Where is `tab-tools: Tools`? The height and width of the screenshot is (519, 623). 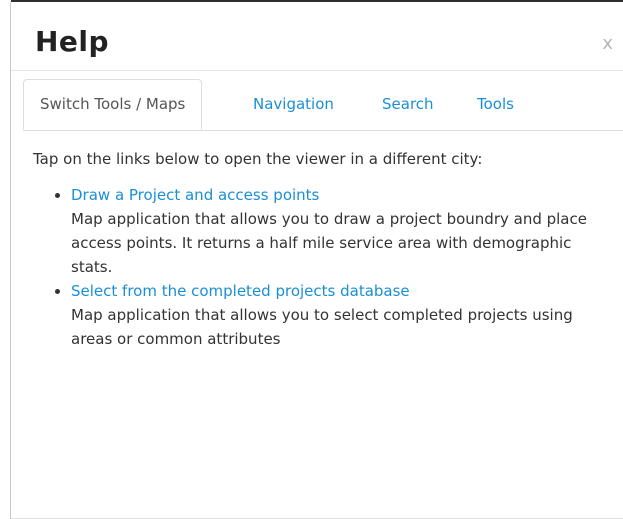 tab-tools: Tools is located at coordinates (495, 104).